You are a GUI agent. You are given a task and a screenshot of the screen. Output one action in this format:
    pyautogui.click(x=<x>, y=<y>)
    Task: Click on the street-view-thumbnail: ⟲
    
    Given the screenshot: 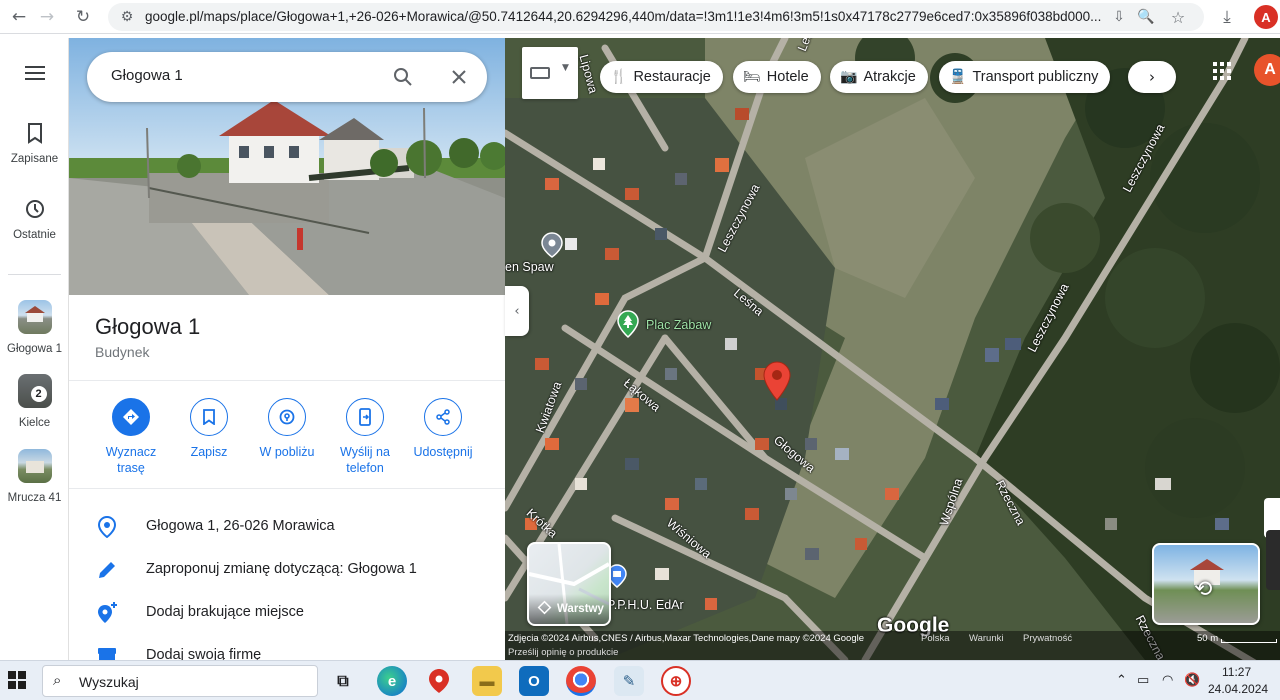 What is the action you would take?
    pyautogui.click(x=1206, y=584)
    